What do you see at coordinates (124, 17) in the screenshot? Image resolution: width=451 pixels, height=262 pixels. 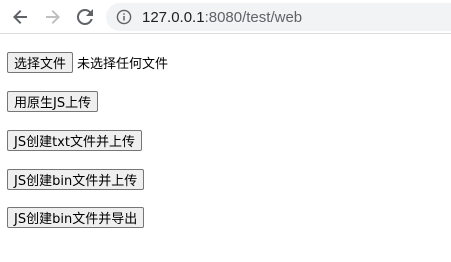 I see `info-circle-icon` at bounding box center [124, 17].